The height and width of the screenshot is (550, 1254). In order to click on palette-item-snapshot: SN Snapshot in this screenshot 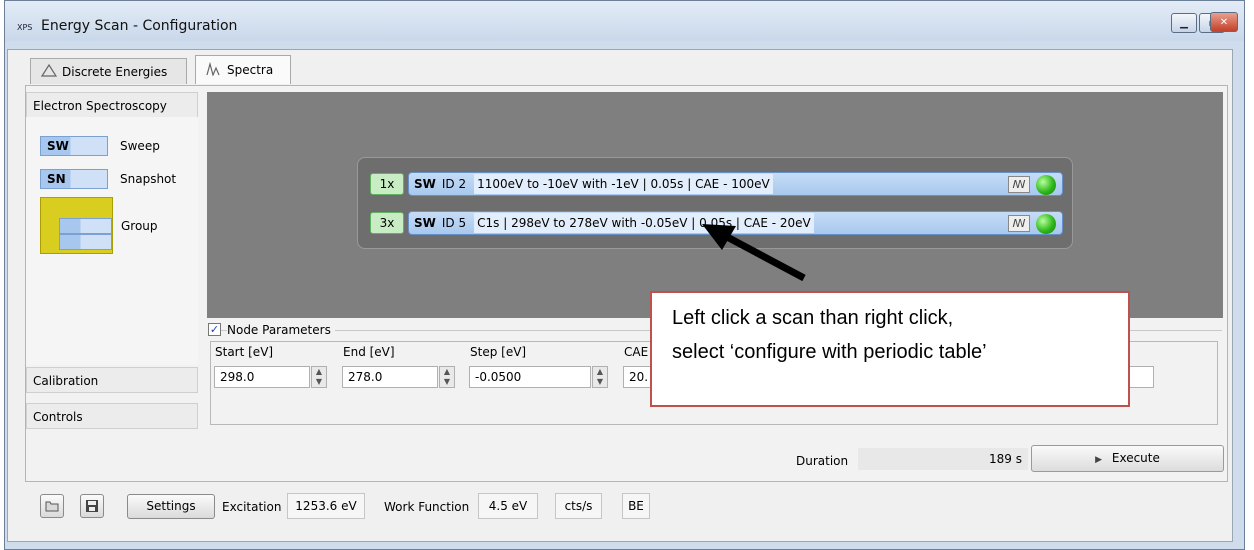, I will do `click(108, 179)`.